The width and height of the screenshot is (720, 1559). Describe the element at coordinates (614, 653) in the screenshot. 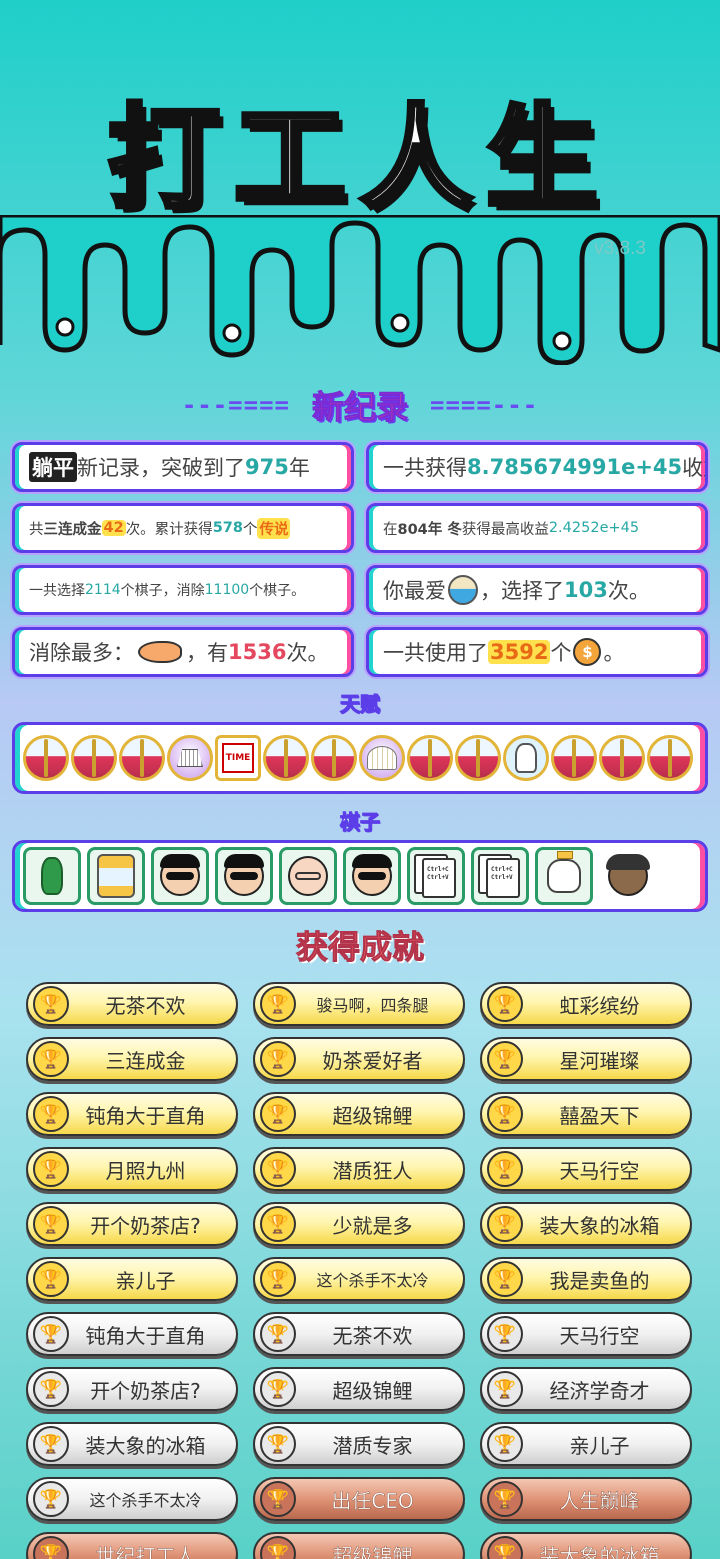

I see `stat-text: 。` at that location.